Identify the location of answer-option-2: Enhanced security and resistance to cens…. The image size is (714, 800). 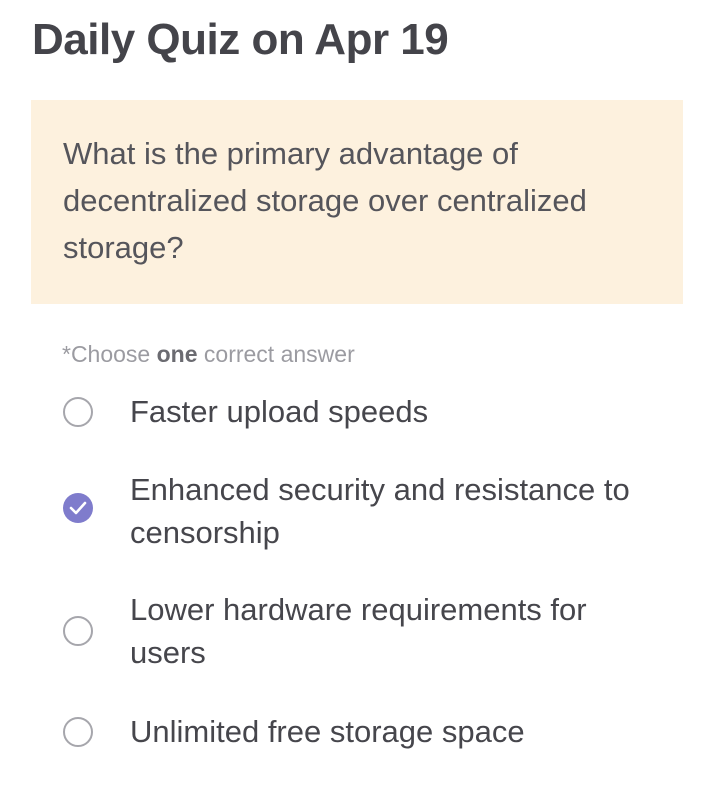
(367, 511).